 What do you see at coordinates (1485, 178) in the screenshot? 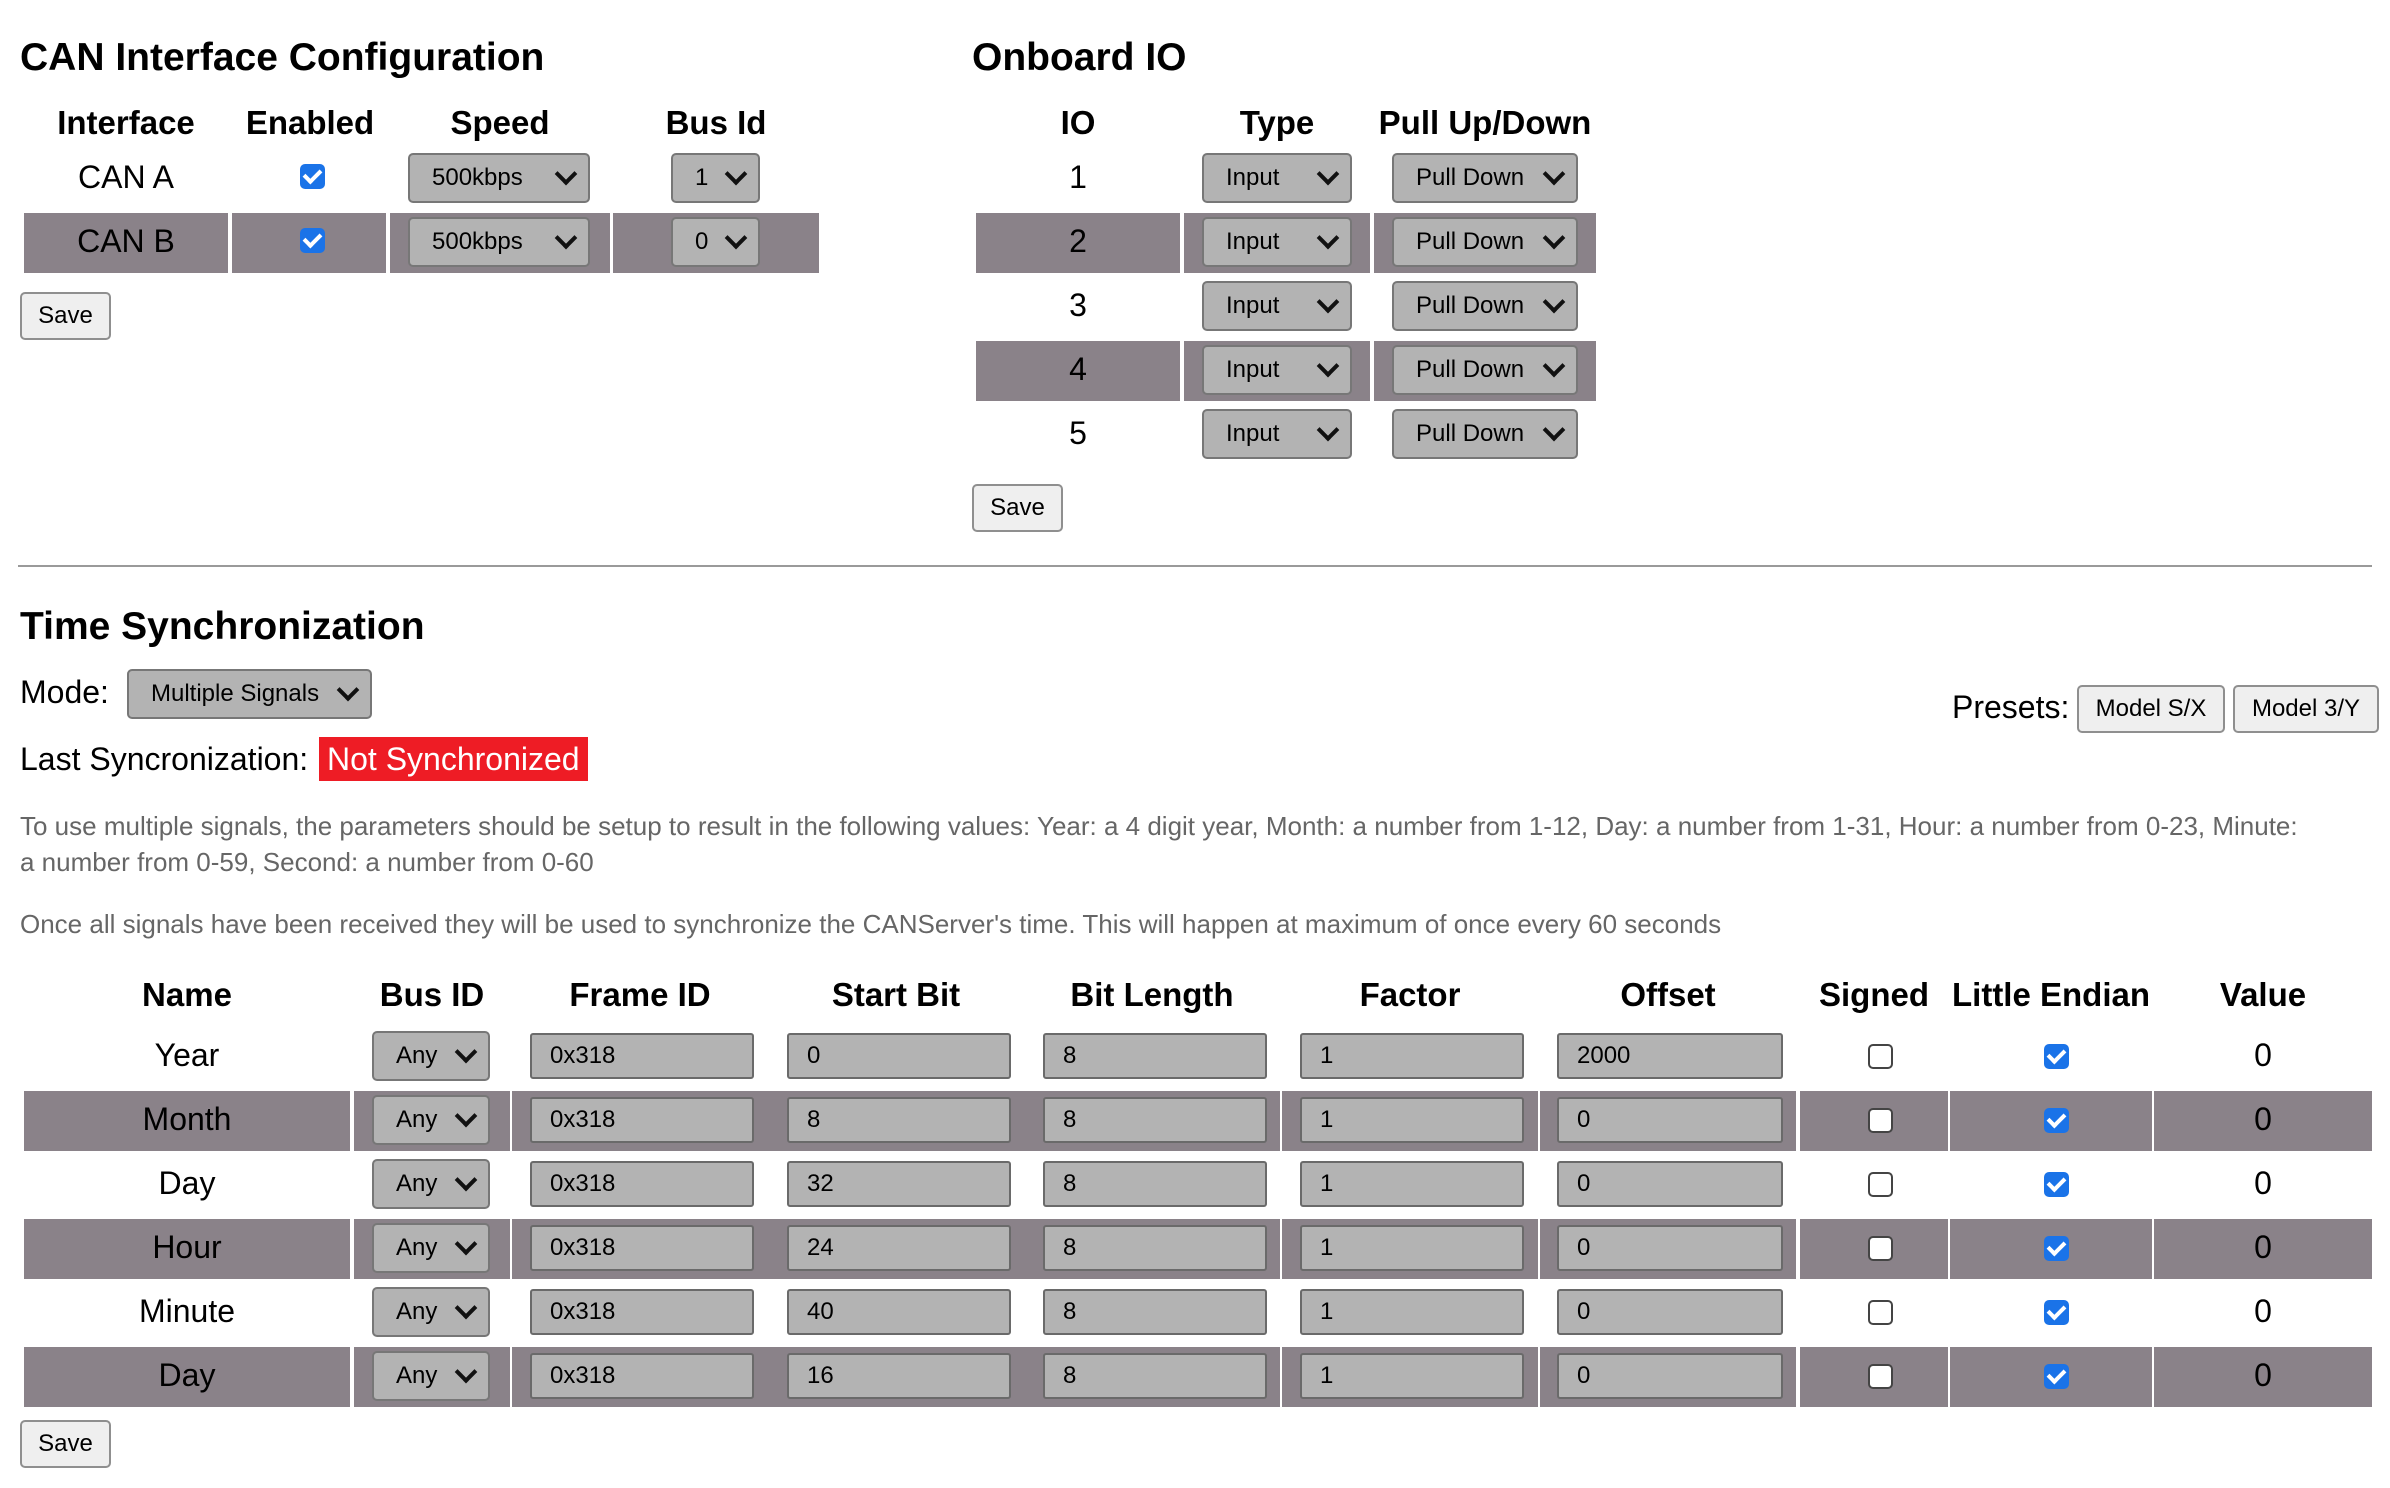
I see `io-1-pull-select: Pull Down` at bounding box center [1485, 178].